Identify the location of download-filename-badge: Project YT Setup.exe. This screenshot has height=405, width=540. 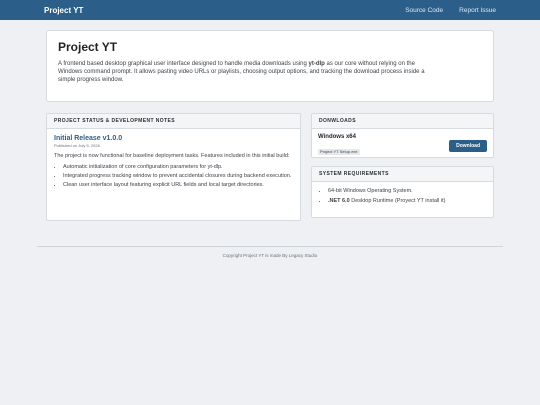
(339, 151).